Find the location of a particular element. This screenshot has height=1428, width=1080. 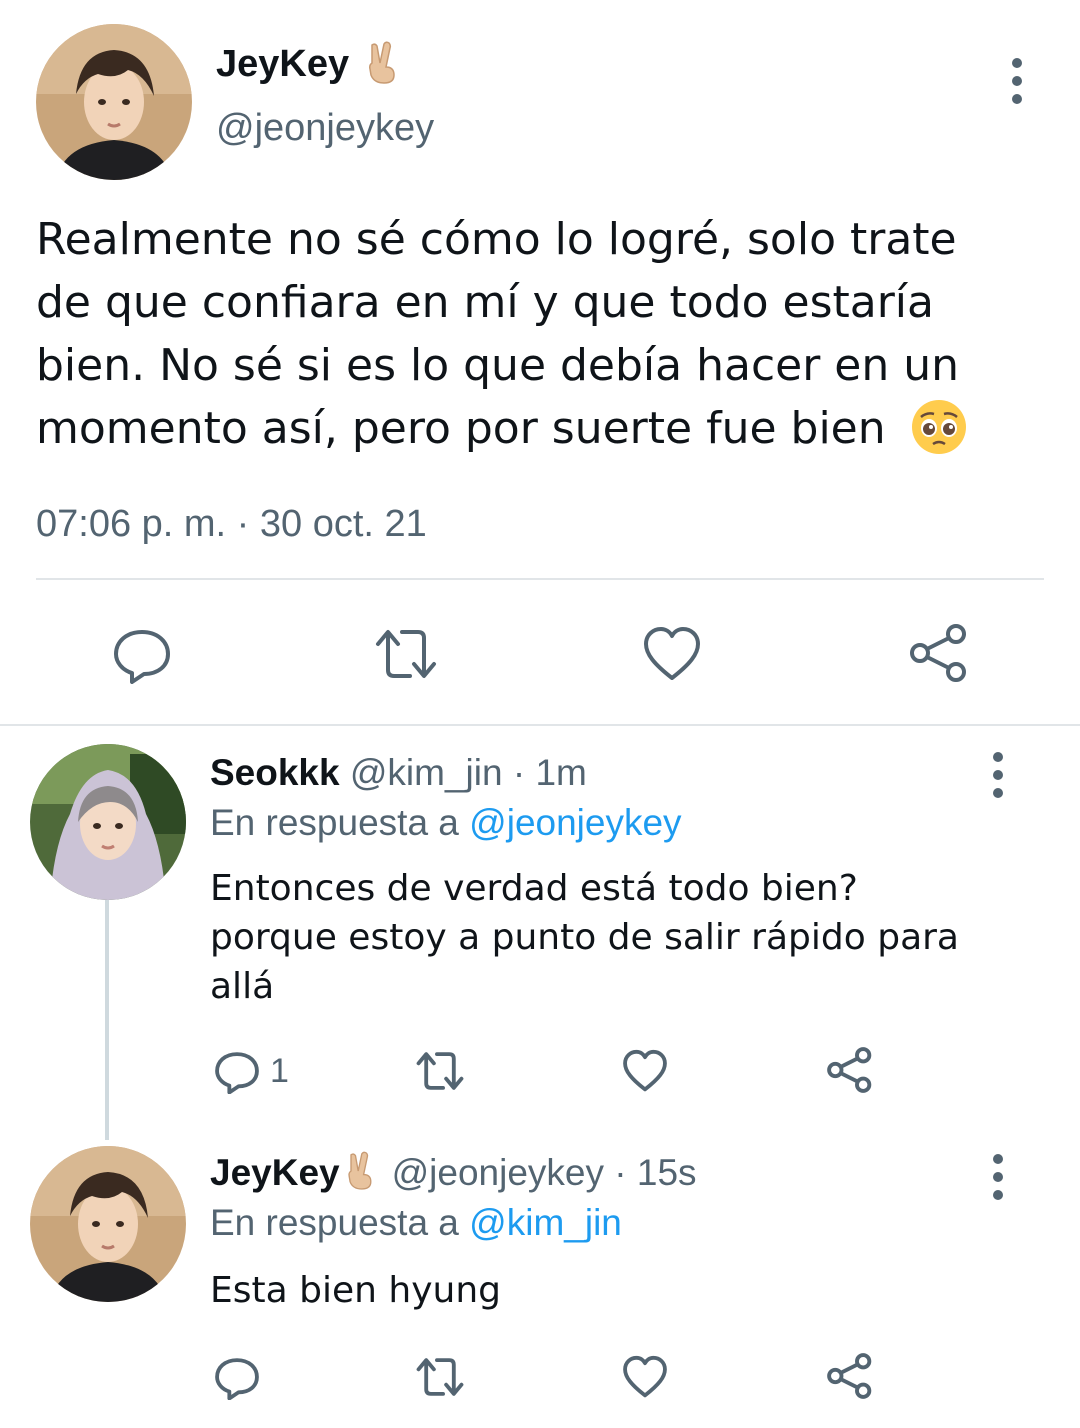

reply-2-retweet-button is located at coordinates (440, 1377).